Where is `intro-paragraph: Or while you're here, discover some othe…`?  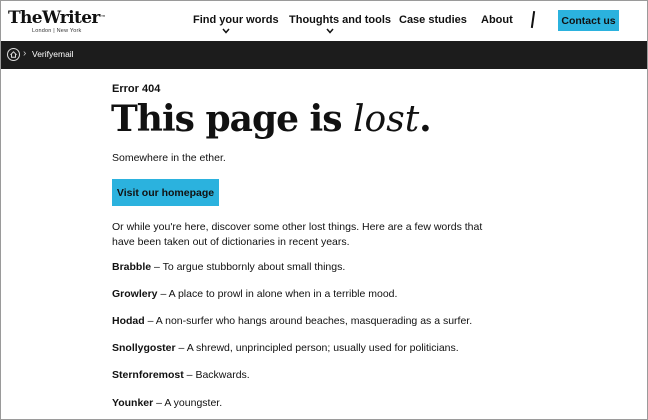
intro-paragraph: Or while you're here, discover some othe… is located at coordinates (297, 234).